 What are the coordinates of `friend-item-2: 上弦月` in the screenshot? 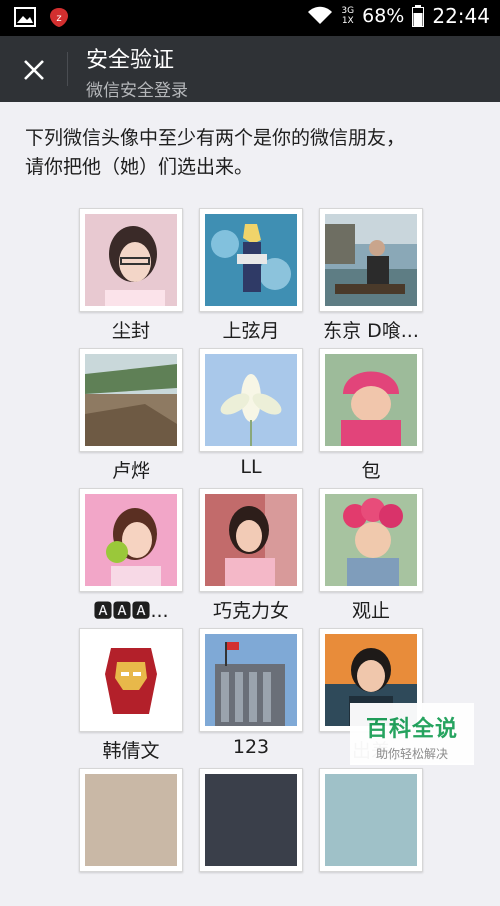 It's located at (251, 277).